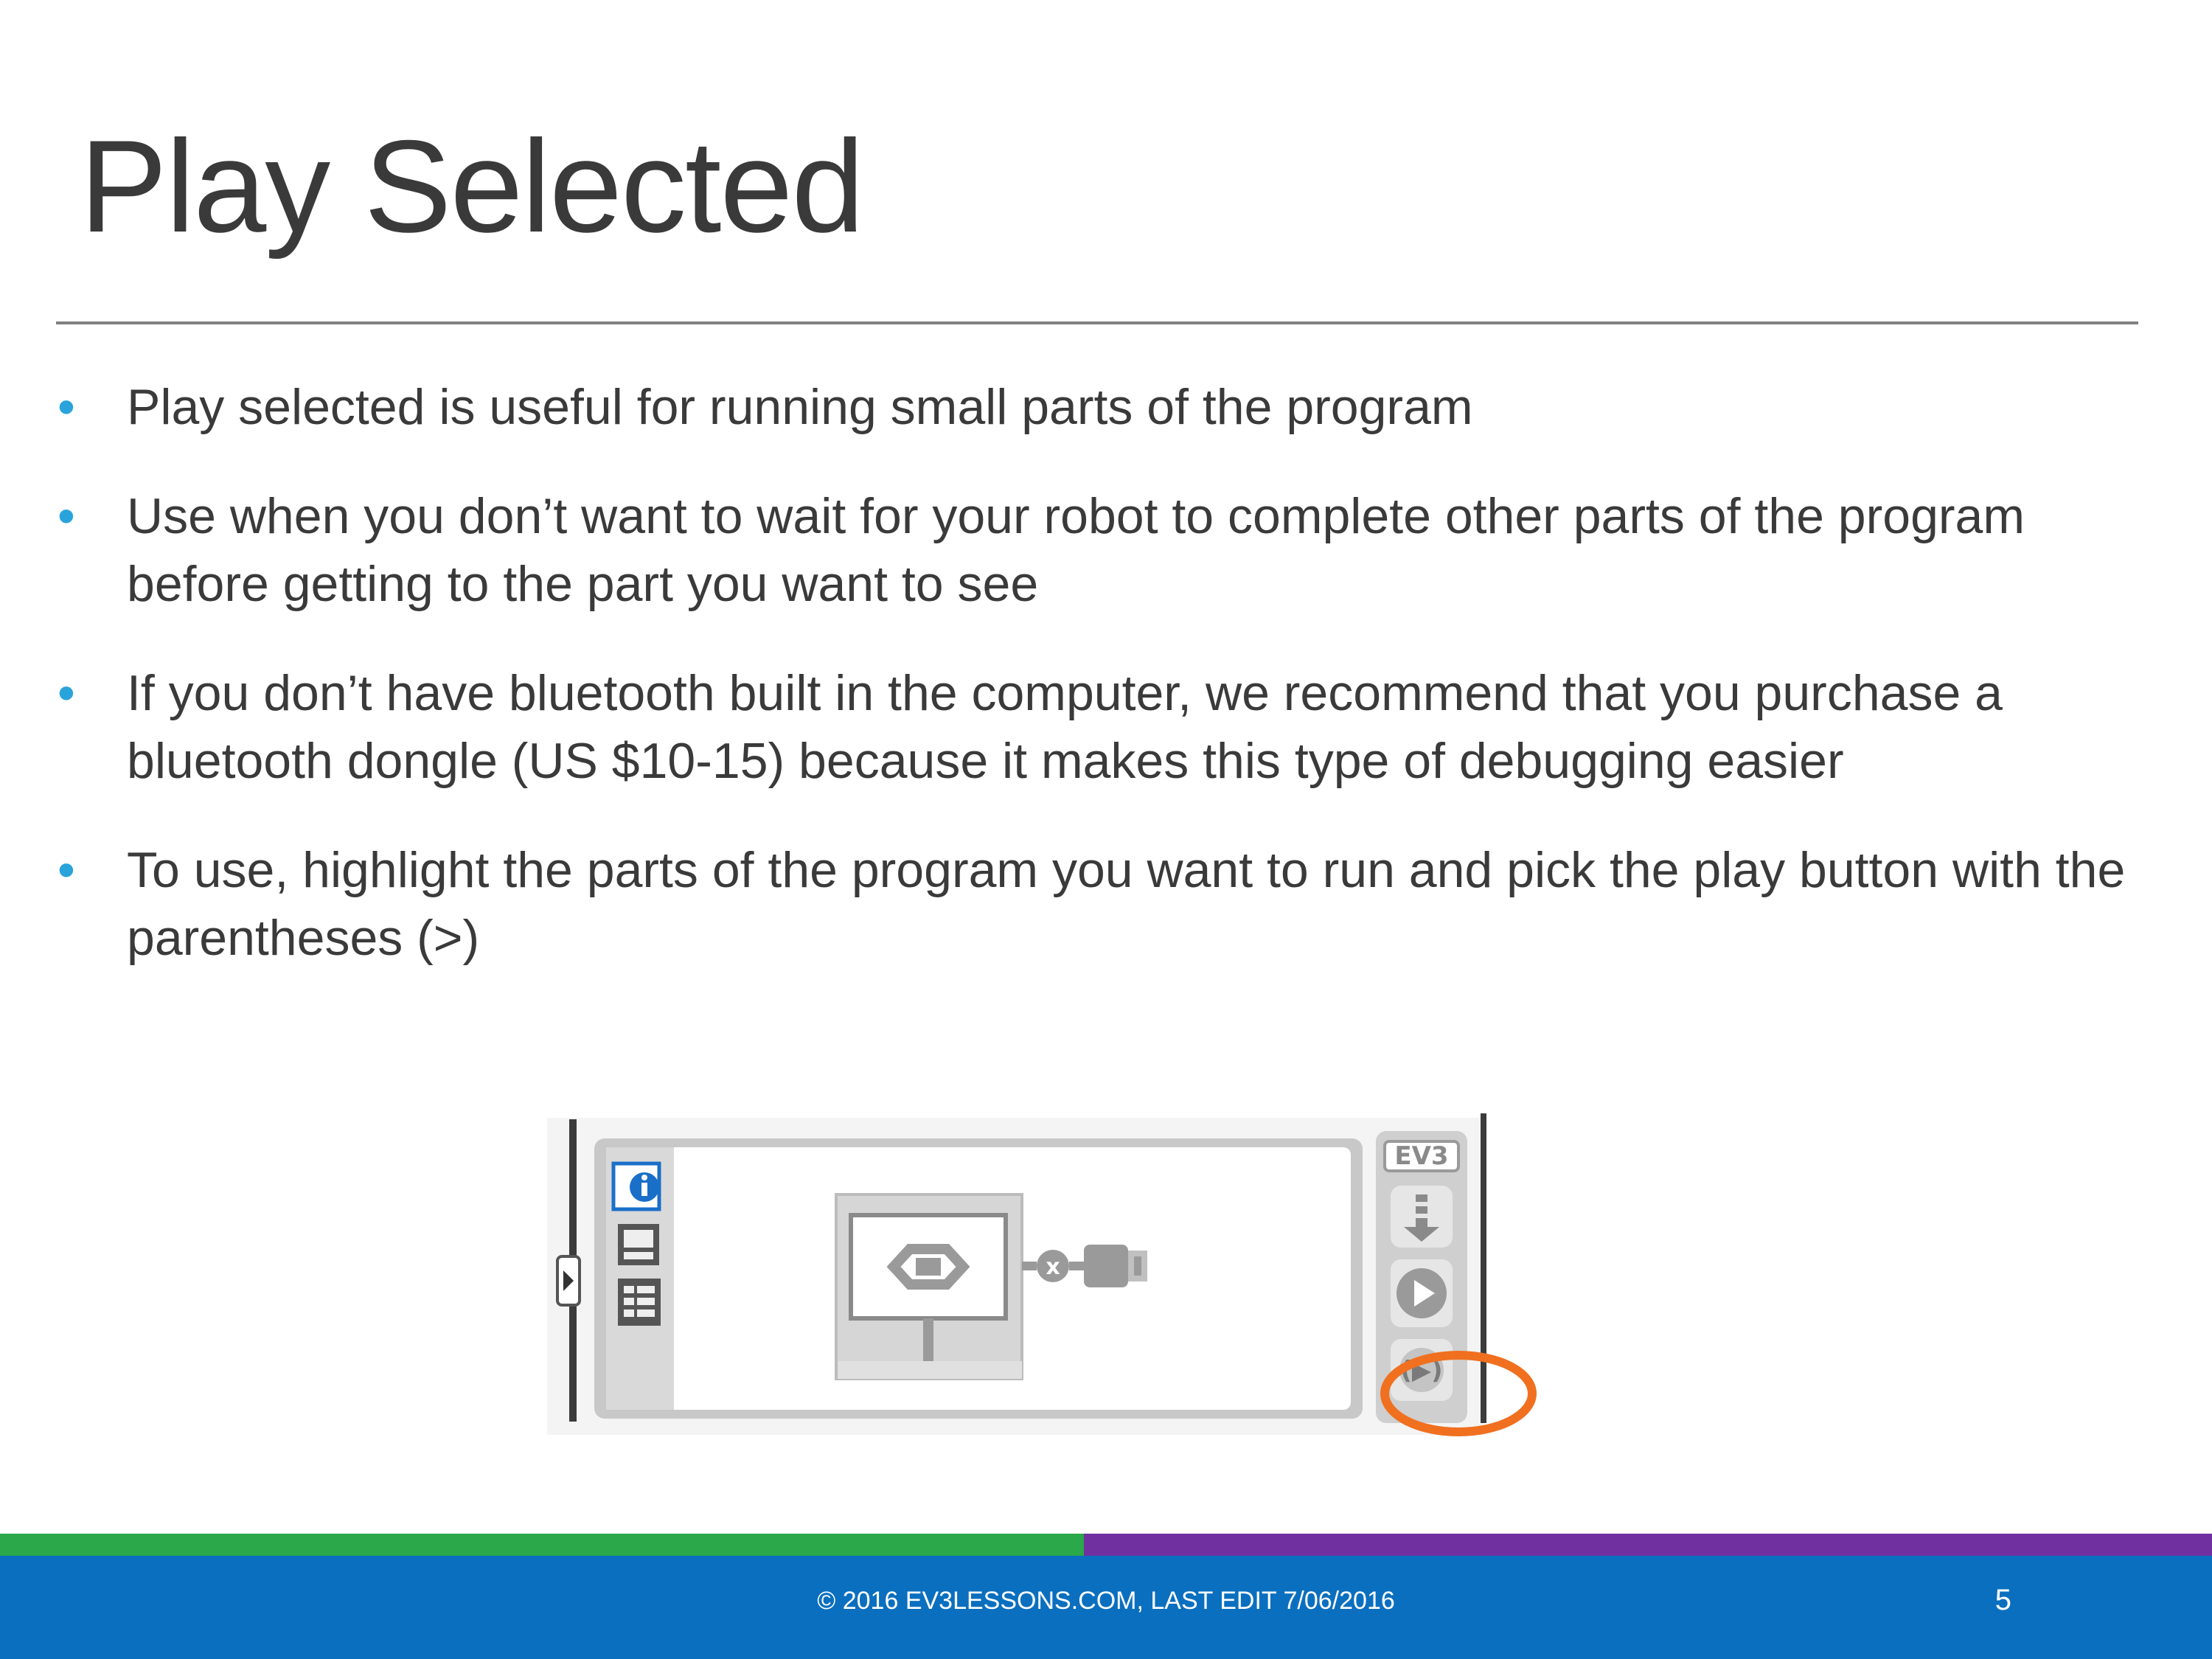  What do you see at coordinates (1053, 1267) in the screenshot?
I see `svg-text: x` at bounding box center [1053, 1267].